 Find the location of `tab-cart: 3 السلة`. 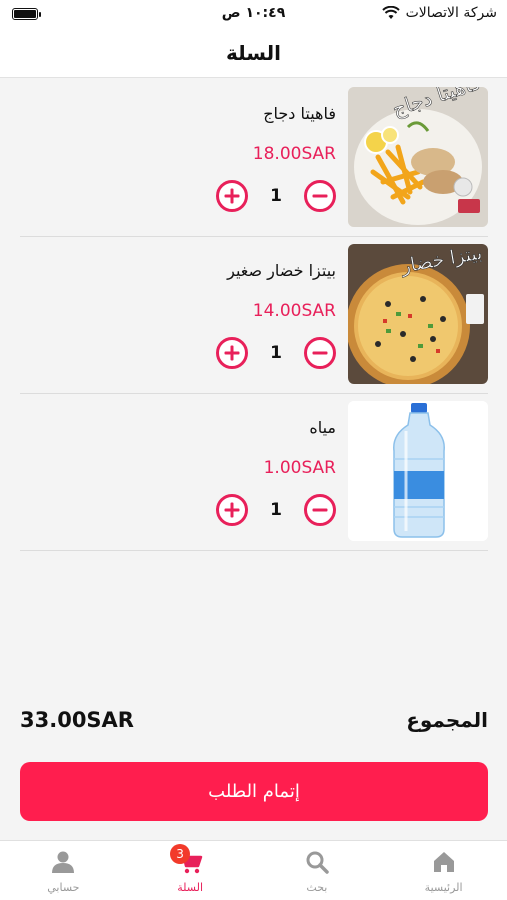

tab-cart: 3 السلة is located at coordinates (190, 870).